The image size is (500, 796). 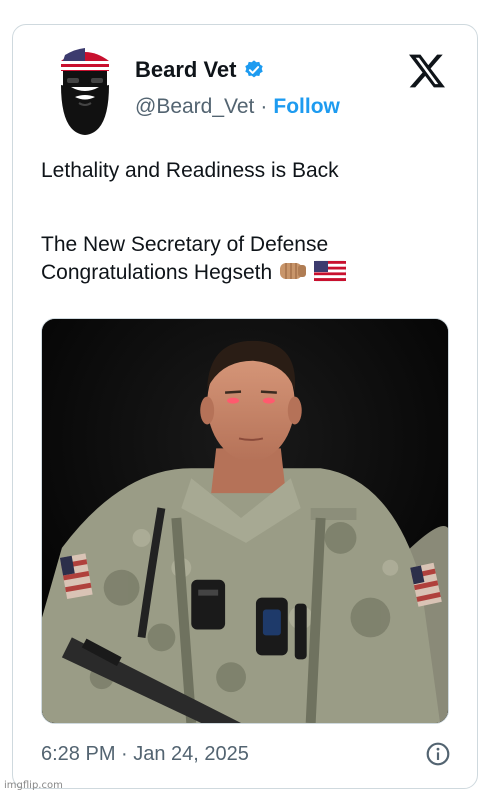 I want to click on author-handle-row: @Beard_Vet · Follow, so click(x=237, y=107).